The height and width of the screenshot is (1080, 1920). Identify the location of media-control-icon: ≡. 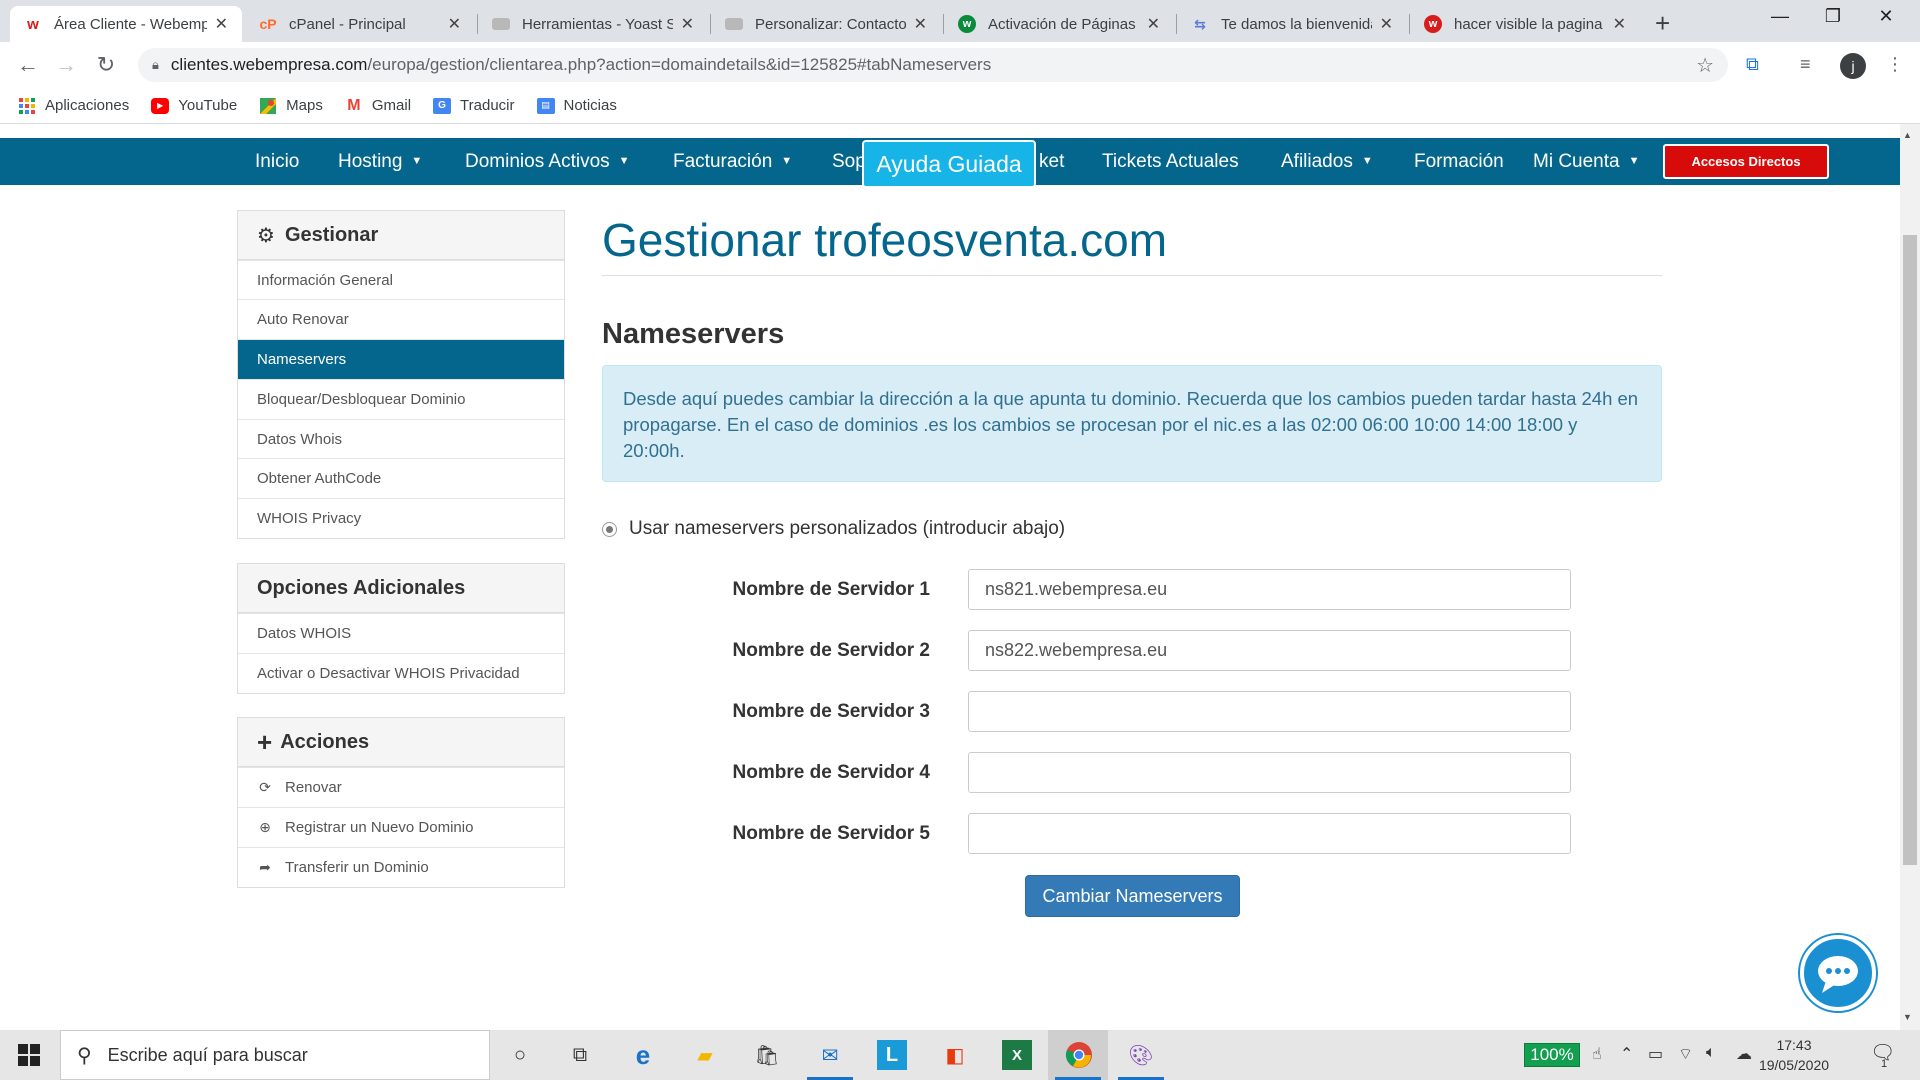
(1805, 64).